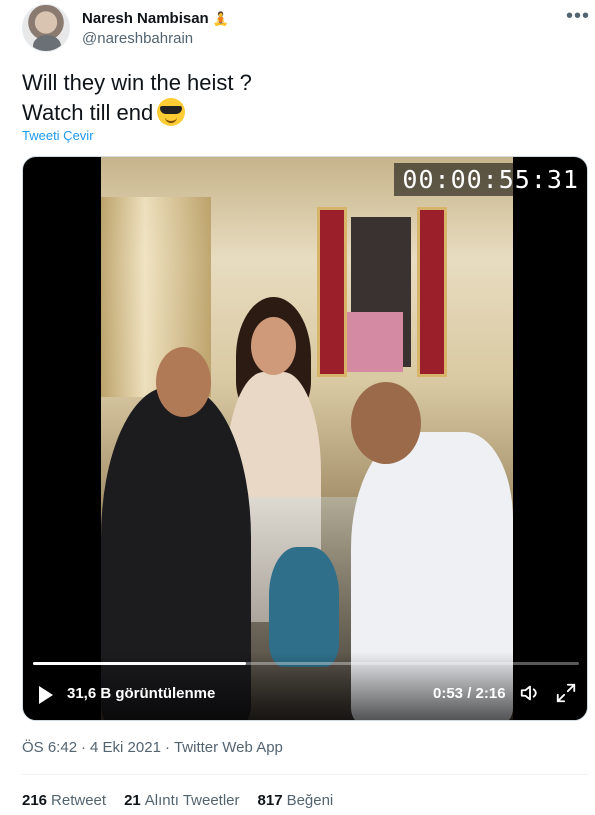 Image resolution: width=595 pixels, height=815 pixels. I want to click on likes-stat: 817 Beğeni, so click(296, 800).